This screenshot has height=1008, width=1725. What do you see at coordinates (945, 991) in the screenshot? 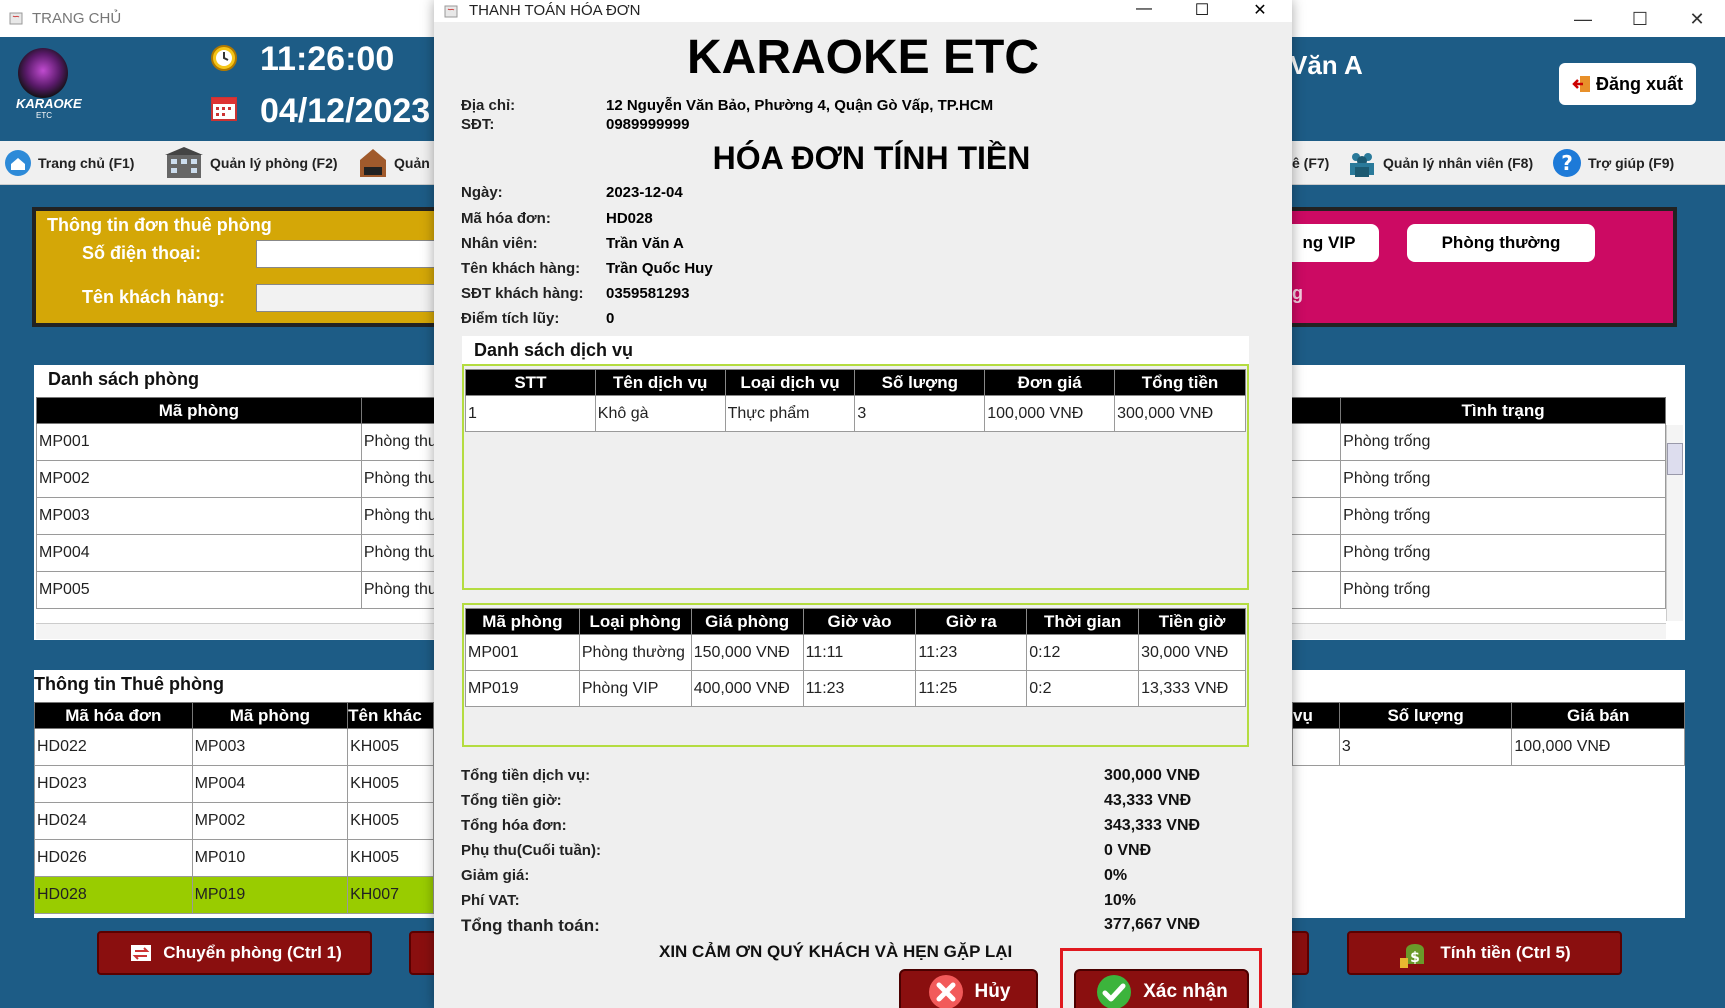
I see `cancel-x-icon` at bounding box center [945, 991].